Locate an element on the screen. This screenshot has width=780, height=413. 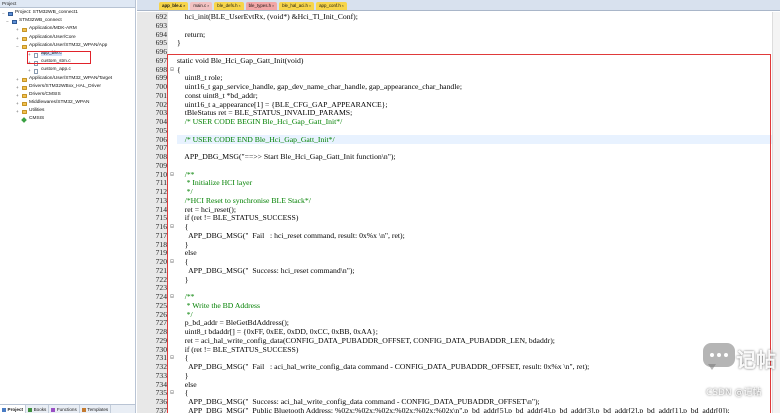
code-line: 734 else is located at coordinates (458, 384).